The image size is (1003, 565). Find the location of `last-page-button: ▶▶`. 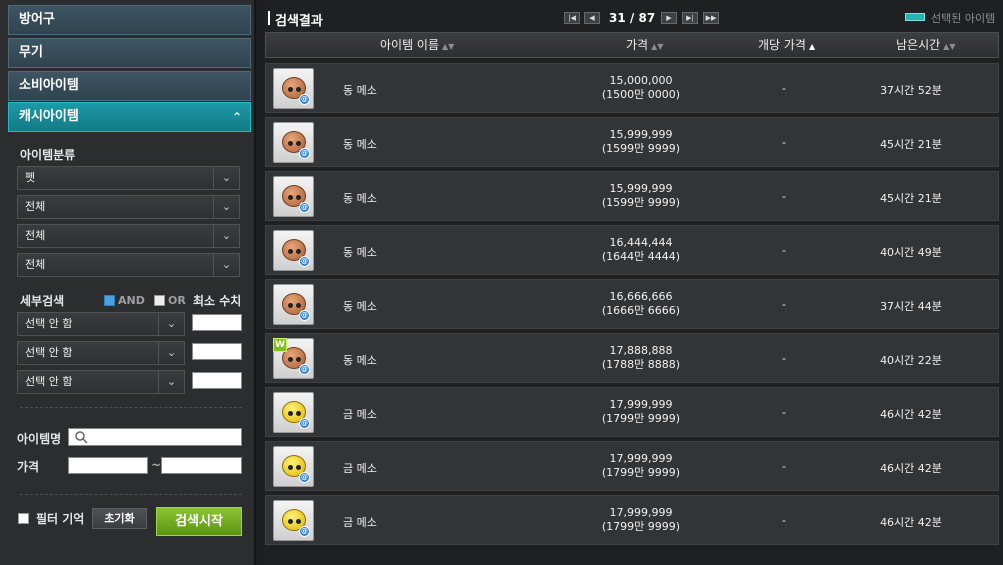

last-page-button: ▶▶ is located at coordinates (711, 18).